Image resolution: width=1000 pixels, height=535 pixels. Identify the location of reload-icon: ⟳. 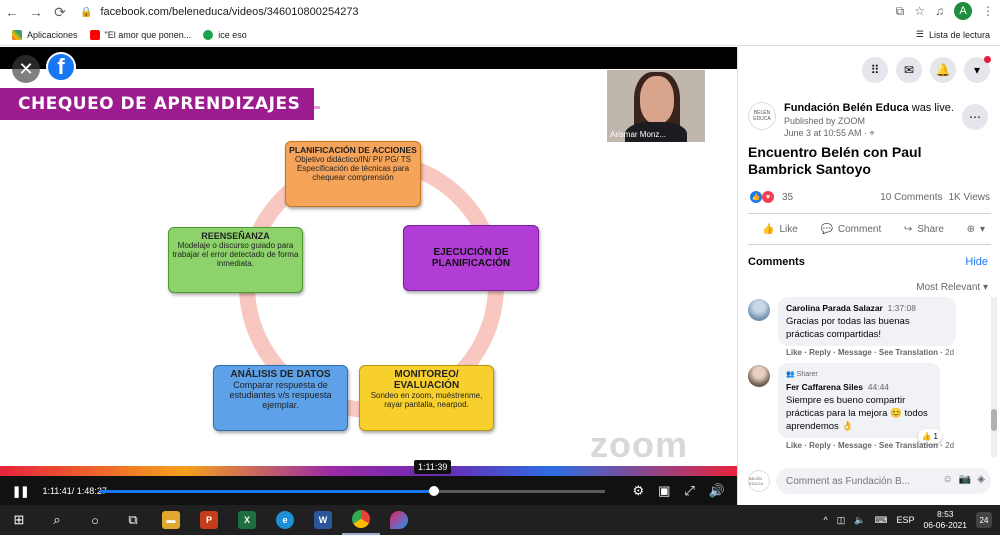
(60, 12).